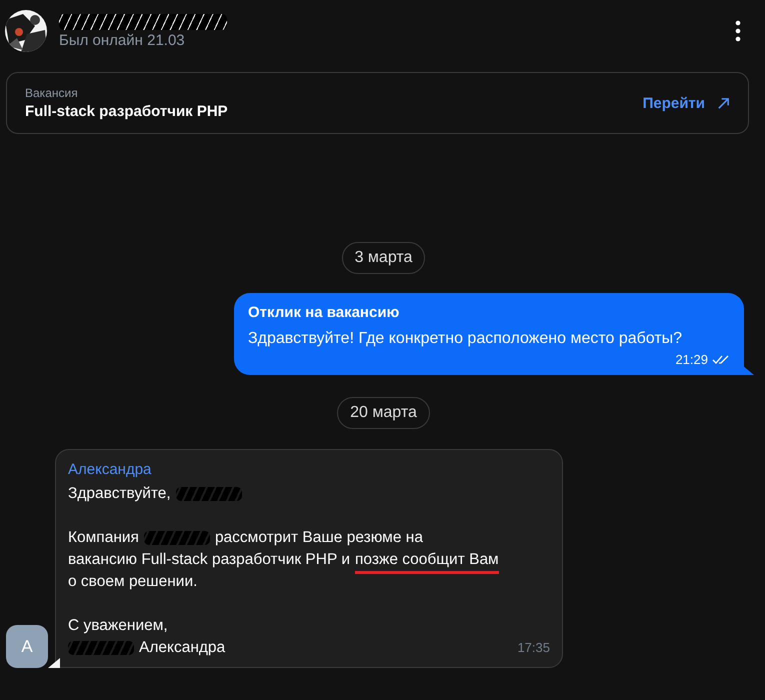 Image resolution: width=765 pixels, height=700 pixels. I want to click on message-text: Здравствуйте! Где конкретно расположено место работы?, so click(466, 339).